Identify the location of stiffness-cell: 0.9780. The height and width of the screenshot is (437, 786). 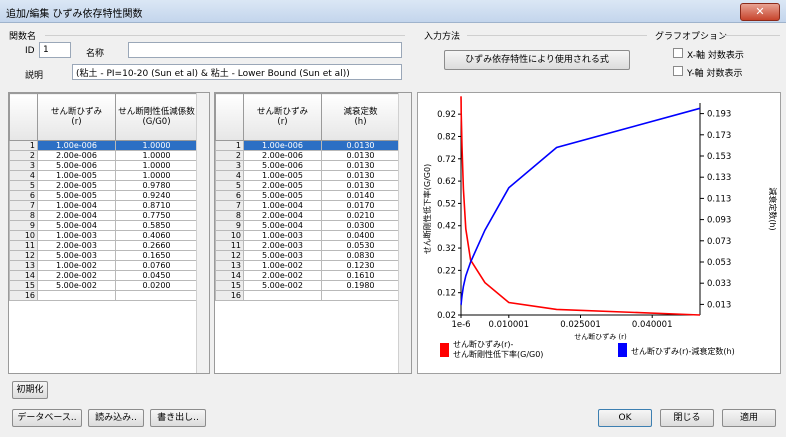
(156, 185).